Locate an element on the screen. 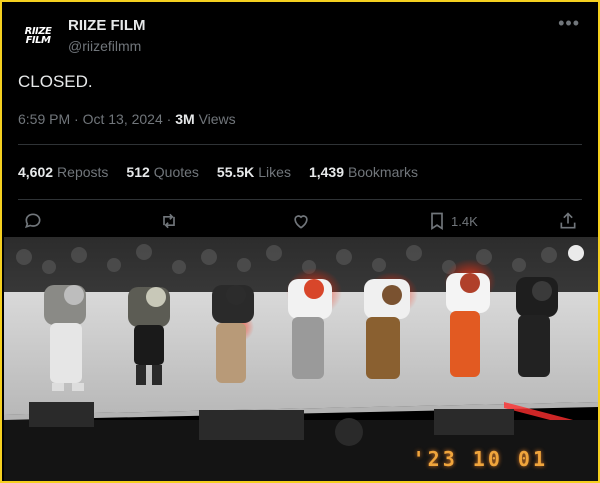 The width and height of the screenshot is (600, 483). bookmark-button: 1.4K is located at coordinates (452, 221).